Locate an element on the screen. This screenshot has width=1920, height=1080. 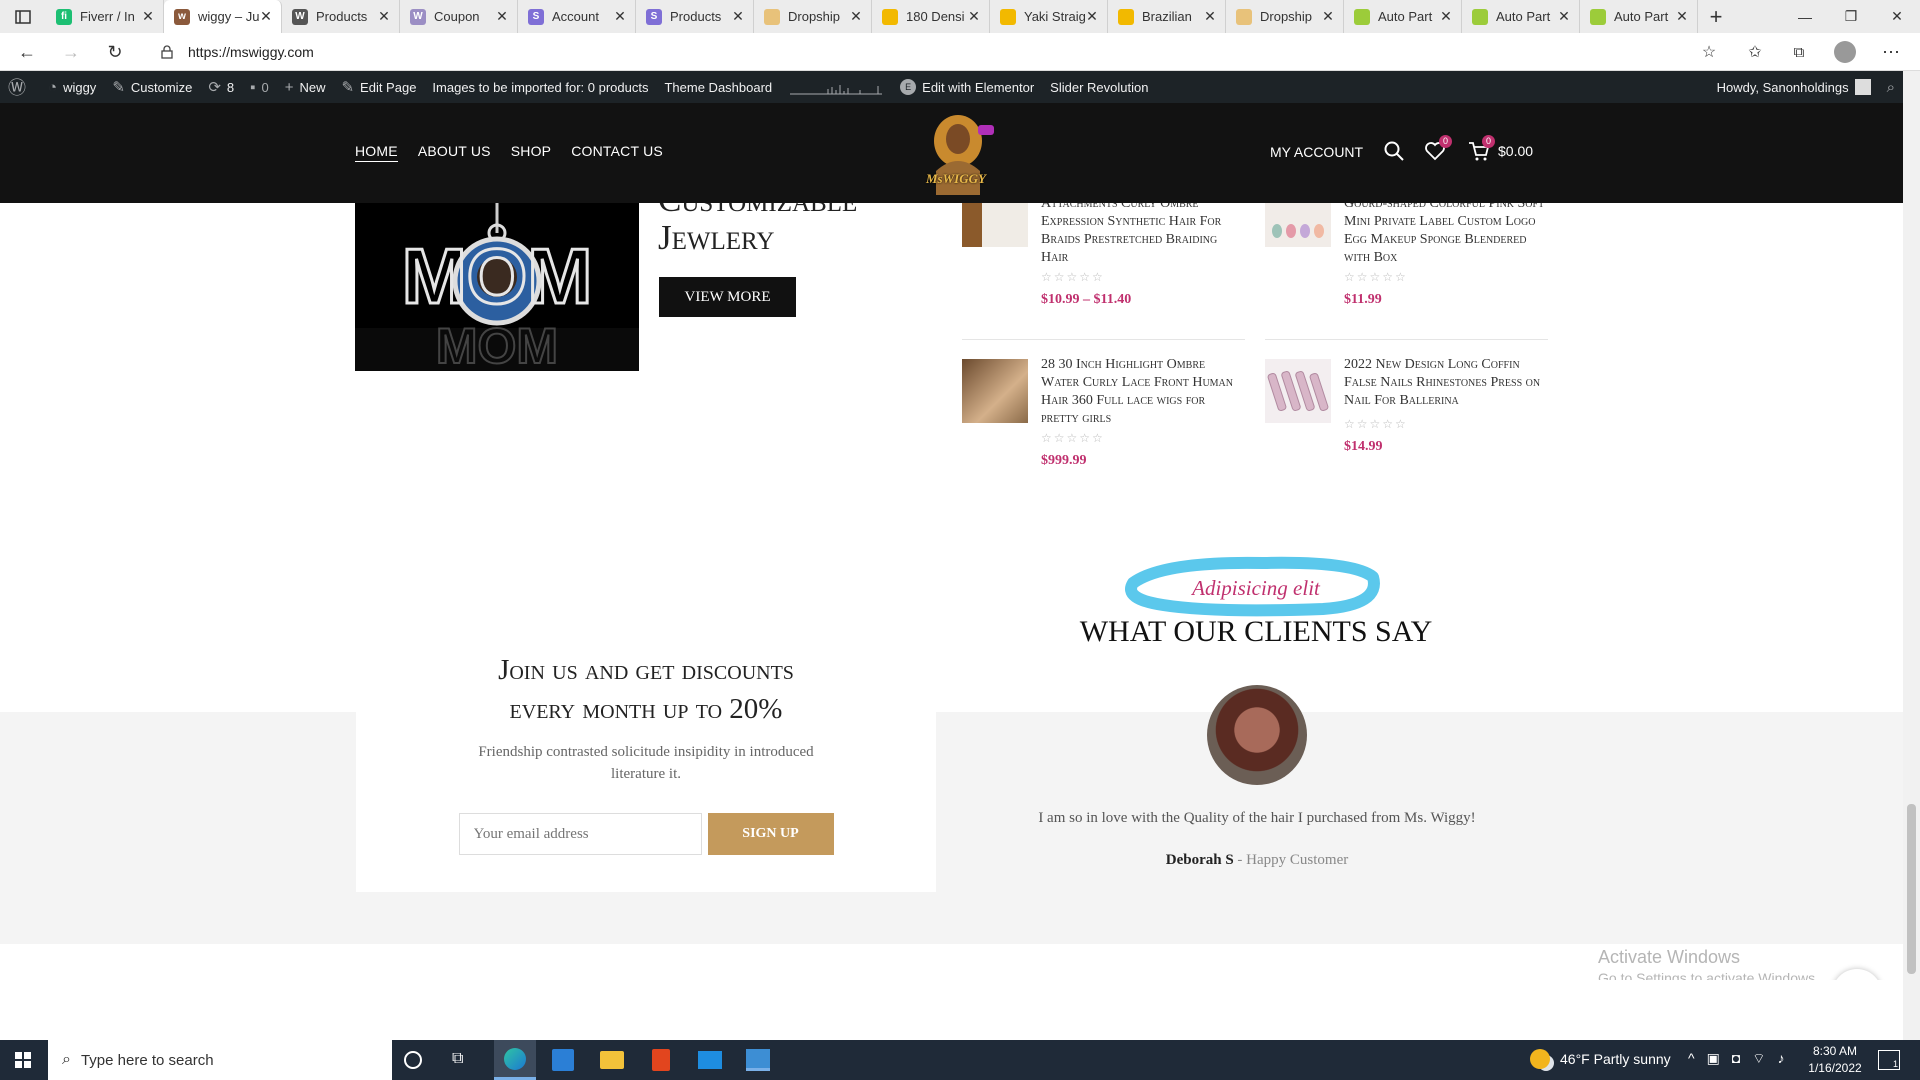
site-name-menu: ◔ wiggy is located at coordinates (72, 87).